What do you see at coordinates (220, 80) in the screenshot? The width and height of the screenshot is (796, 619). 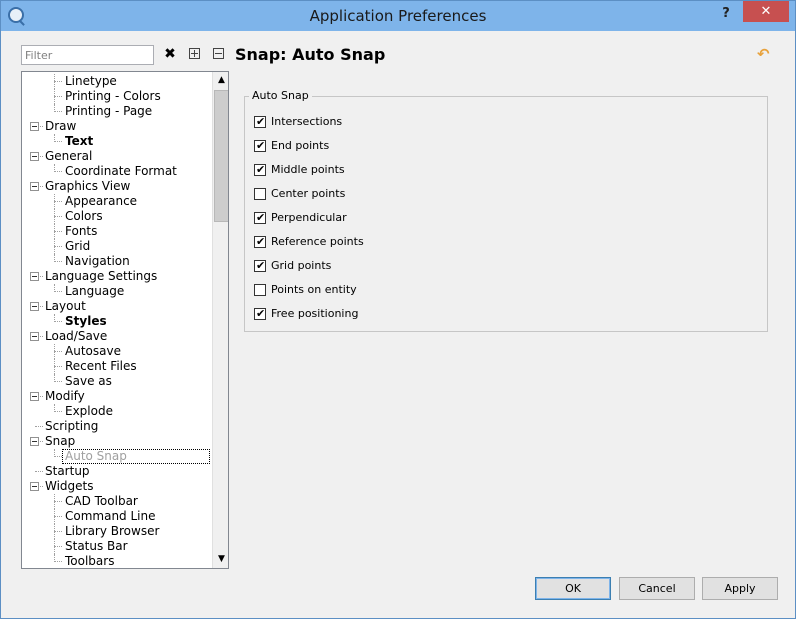 I see `scroll-up-arrow-icon: ▲` at bounding box center [220, 80].